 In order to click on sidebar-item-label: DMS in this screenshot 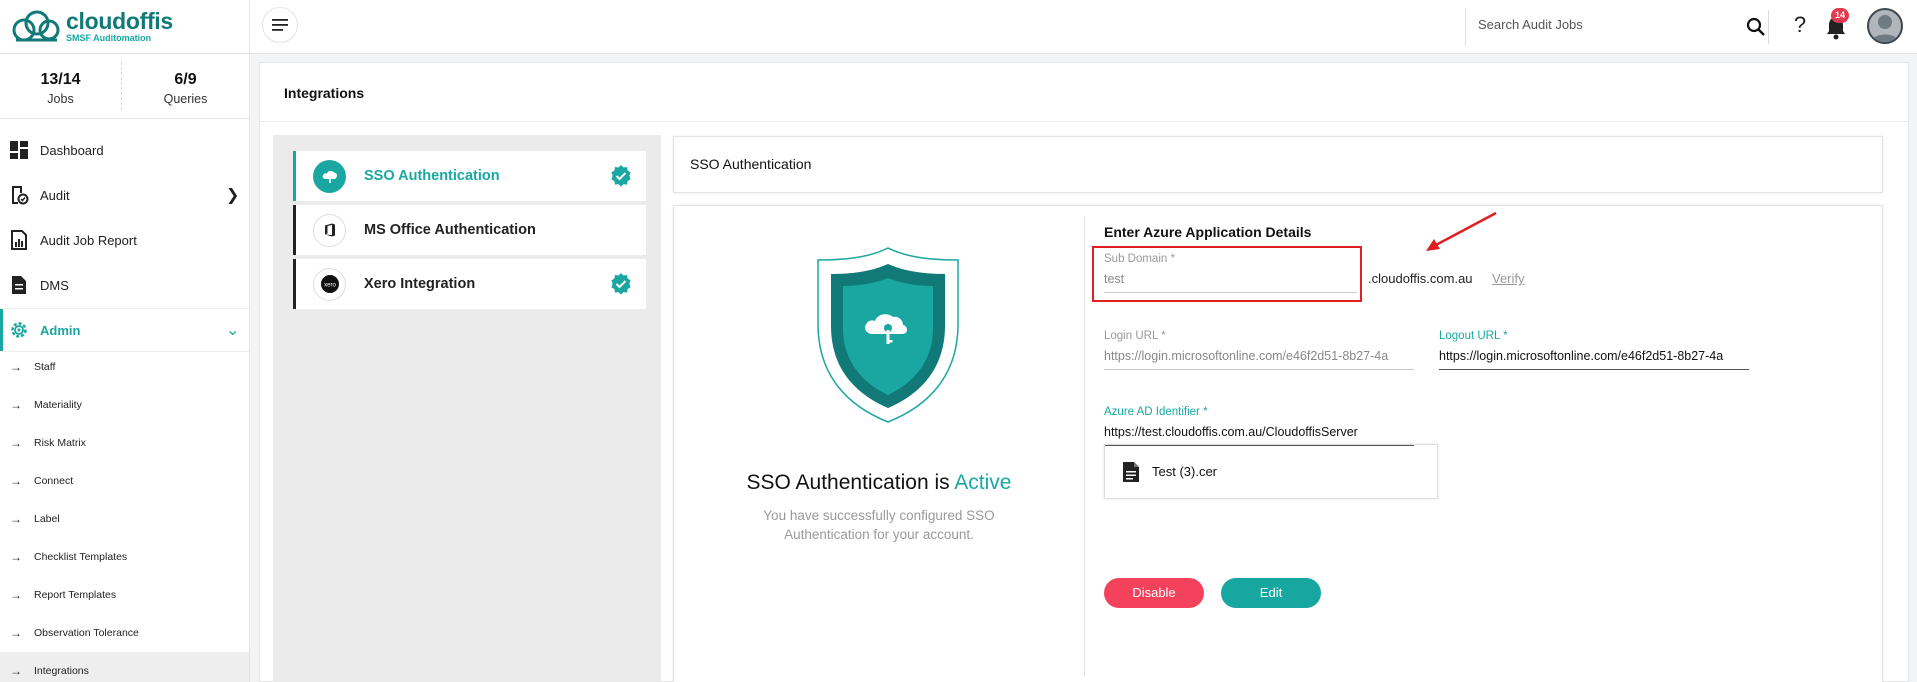, I will do `click(54, 285)`.